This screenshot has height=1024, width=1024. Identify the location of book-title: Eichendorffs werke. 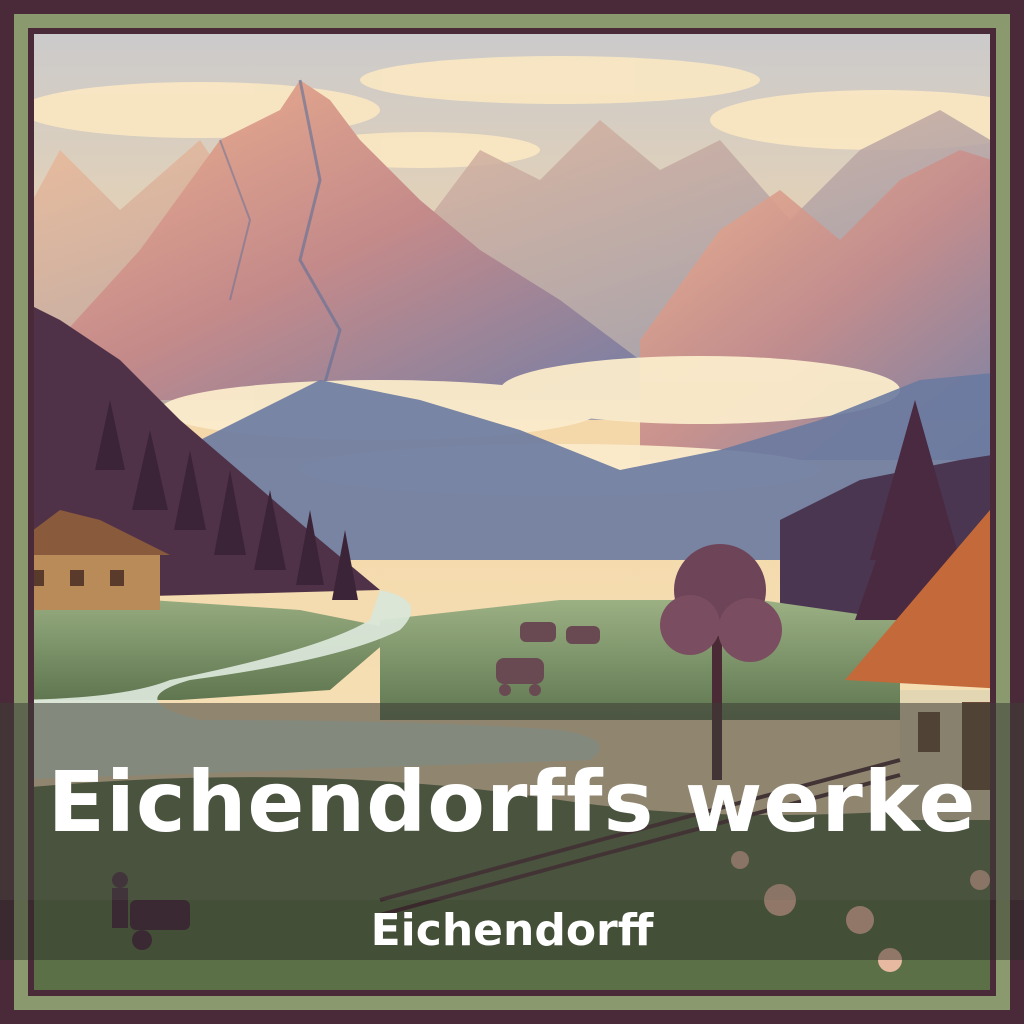
(512, 801).